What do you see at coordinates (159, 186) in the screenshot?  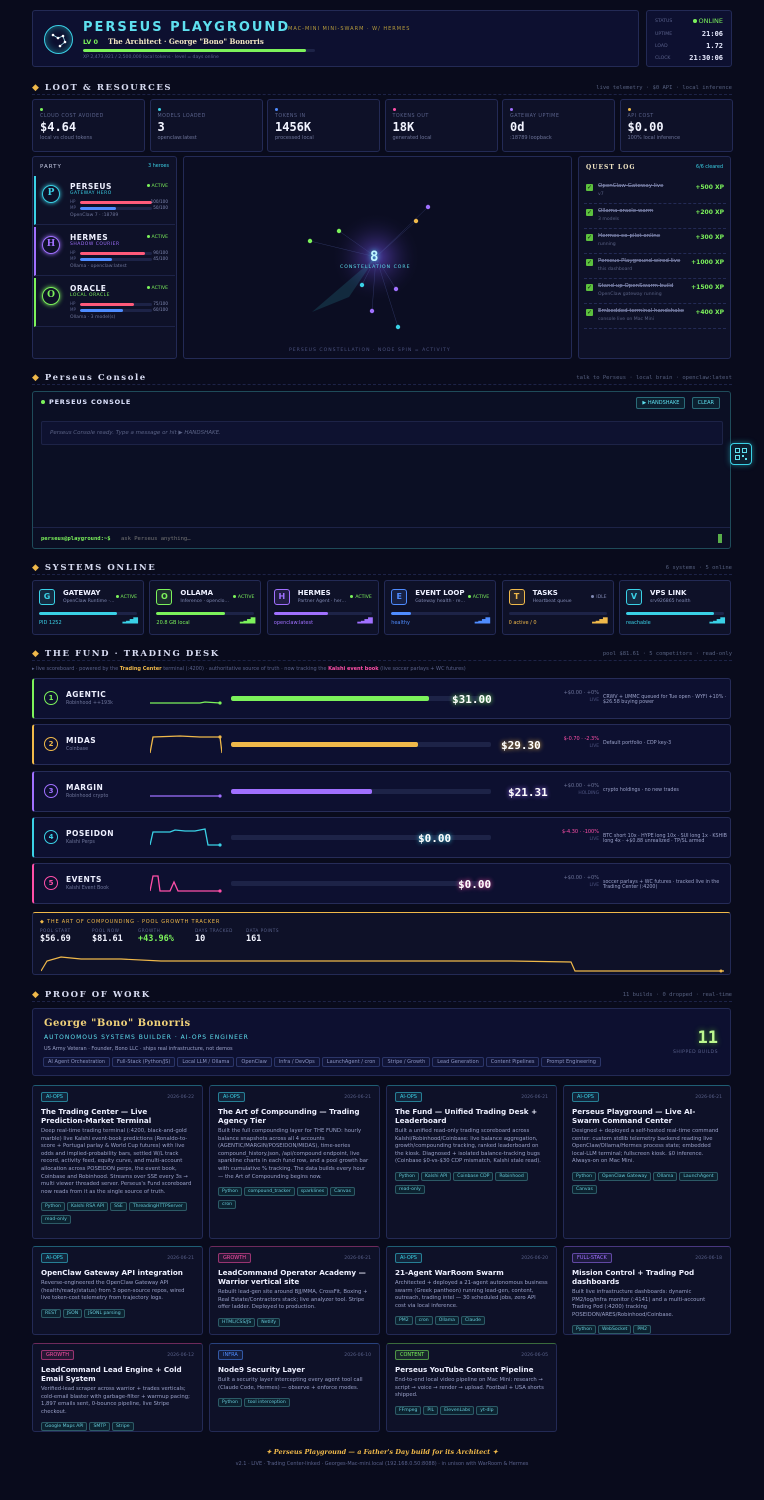 I see `member-status-text: ACTIVE` at bounding box center [159, 186].